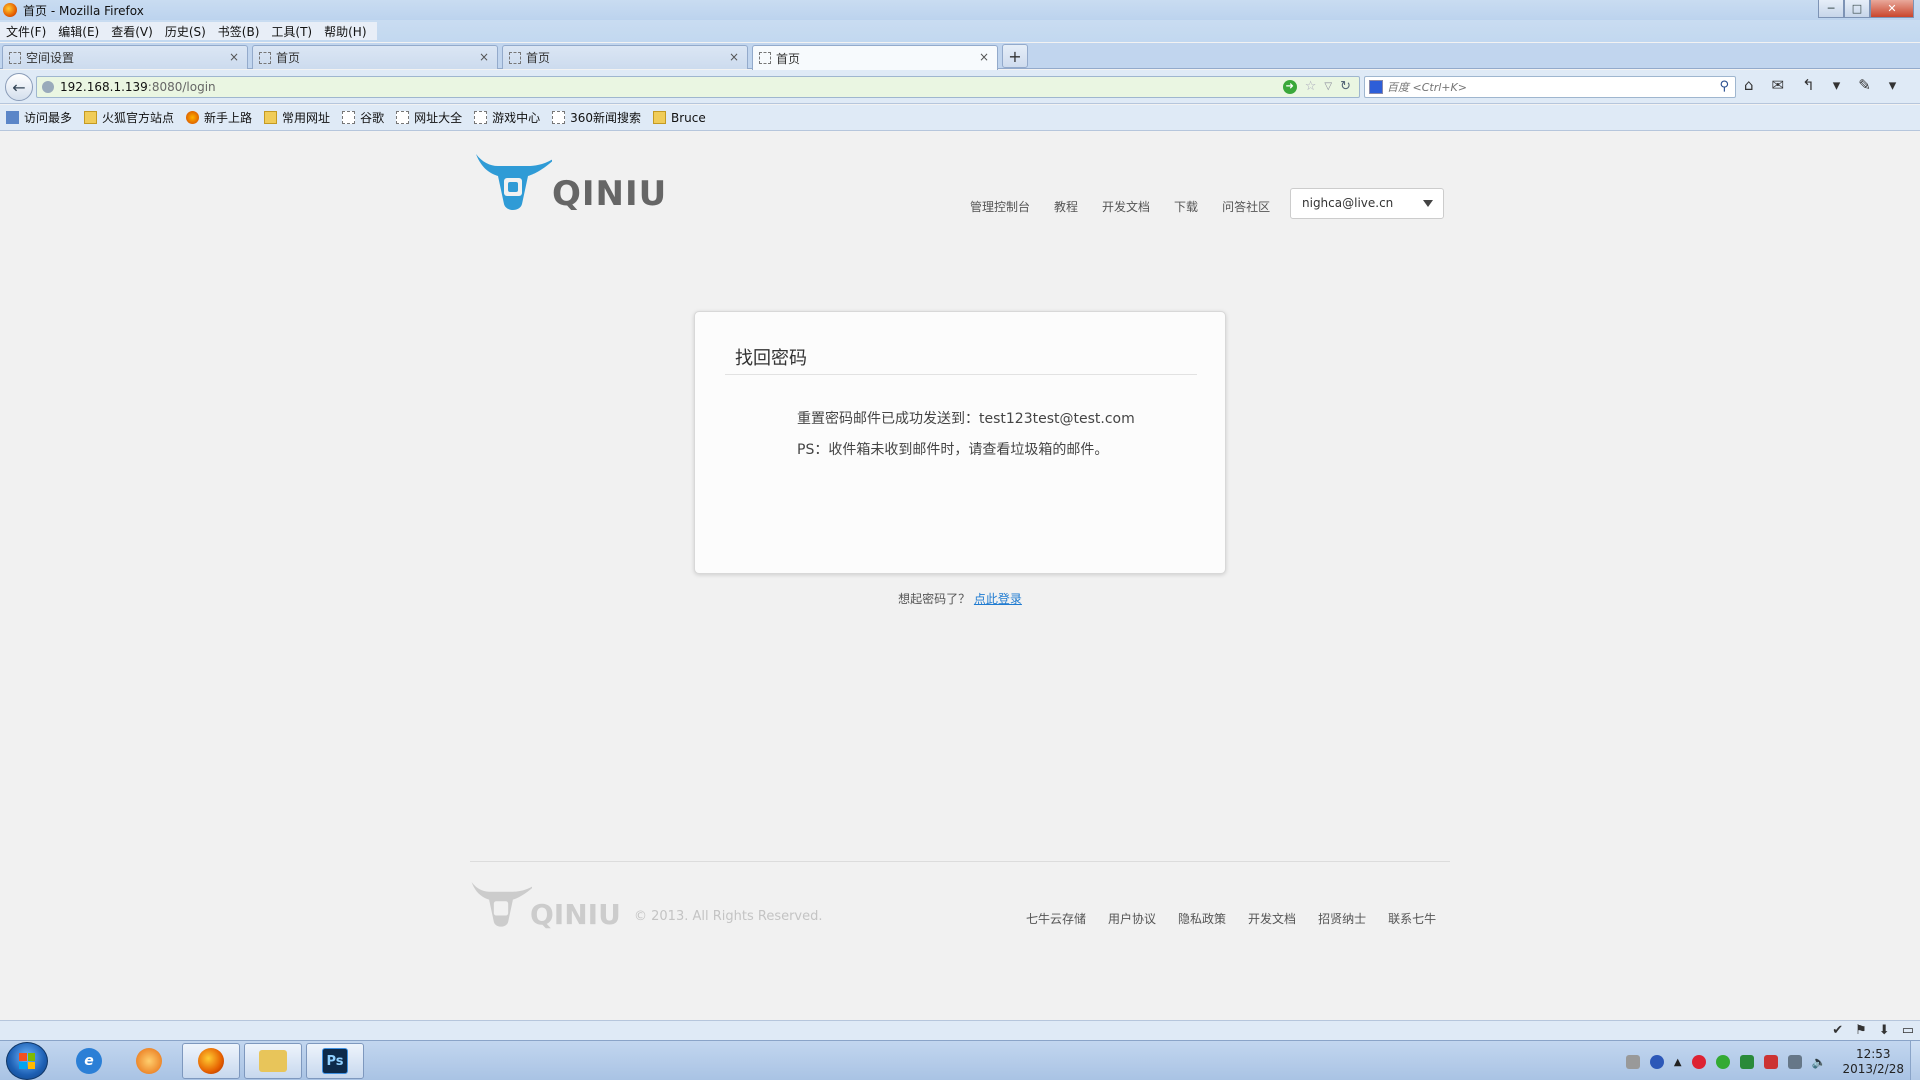 This screenshot has height=1080, width=1920. I want to click on reload-icon: ↻, so click(1345, 86).